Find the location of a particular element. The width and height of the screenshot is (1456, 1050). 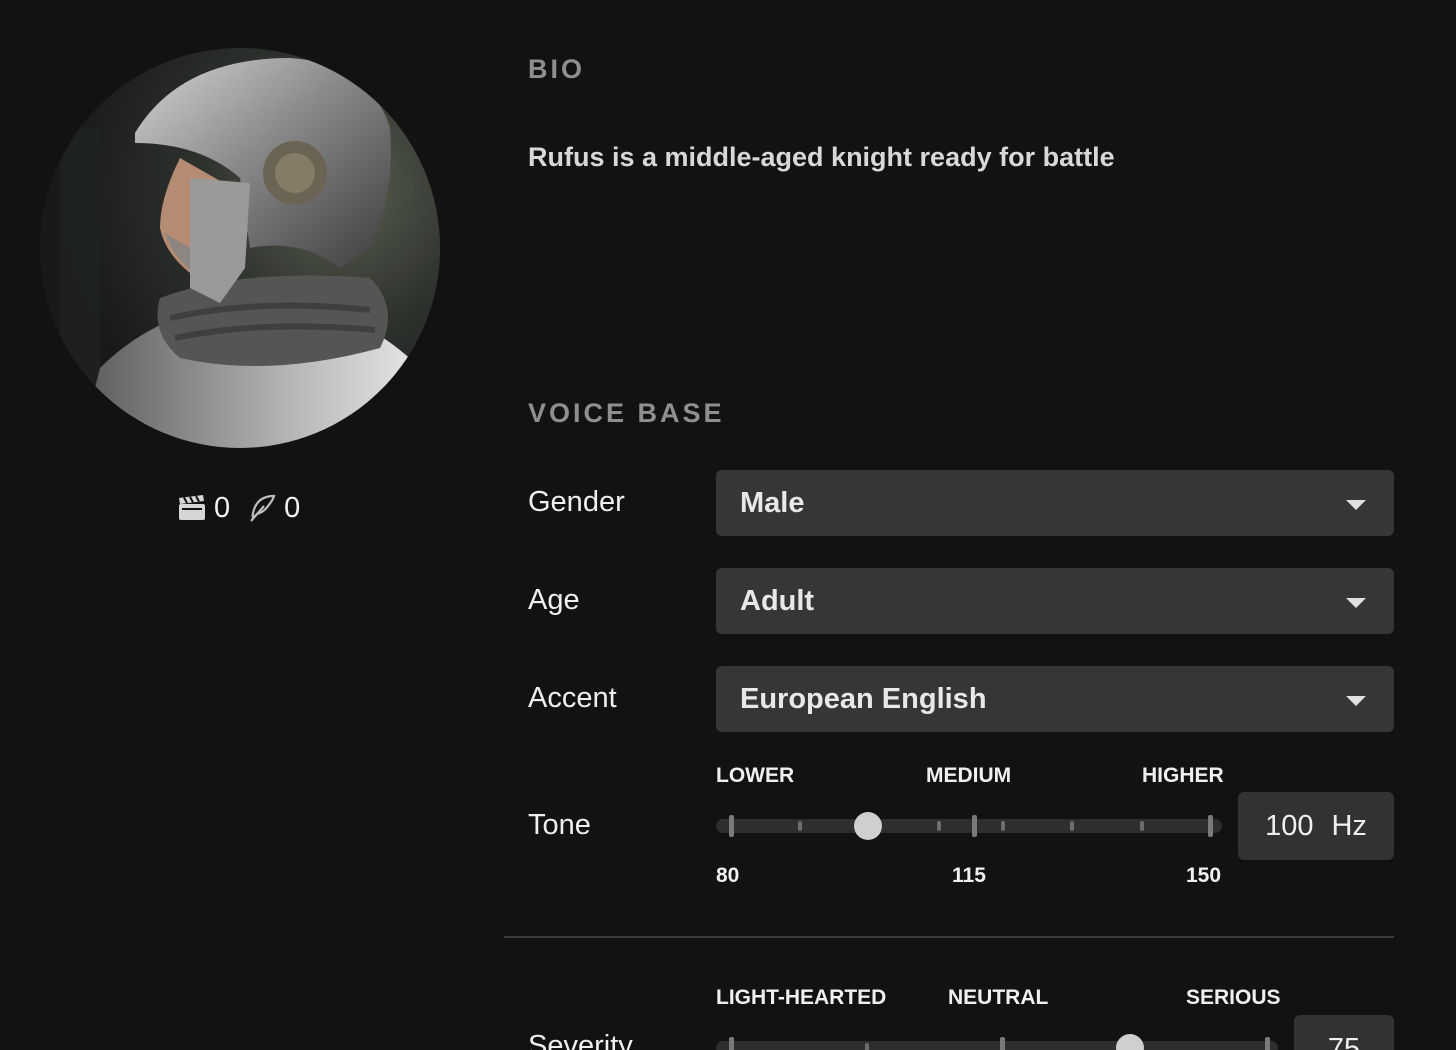

tone-max-label: 150 is located at coordinates (1204, 875).